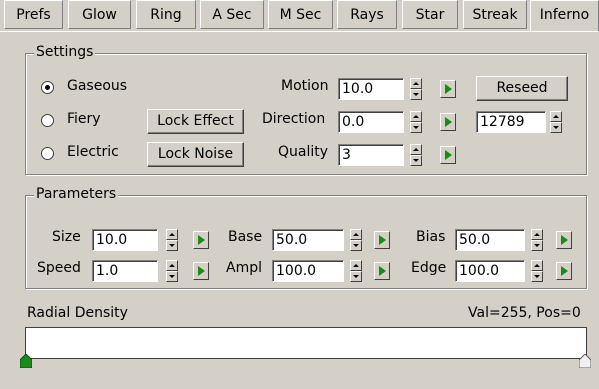 The width and height of the screenshot is (599, 389). What do you see at coordinates (66, 237) in the screenshot?
I see `size-label: Size` at bounding box center [66, 237].